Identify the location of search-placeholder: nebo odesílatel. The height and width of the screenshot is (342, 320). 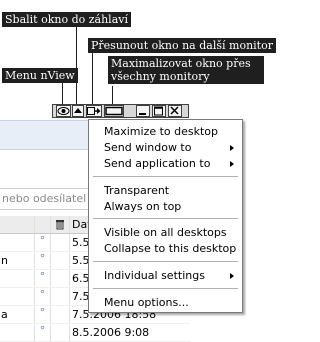
(44, 198).